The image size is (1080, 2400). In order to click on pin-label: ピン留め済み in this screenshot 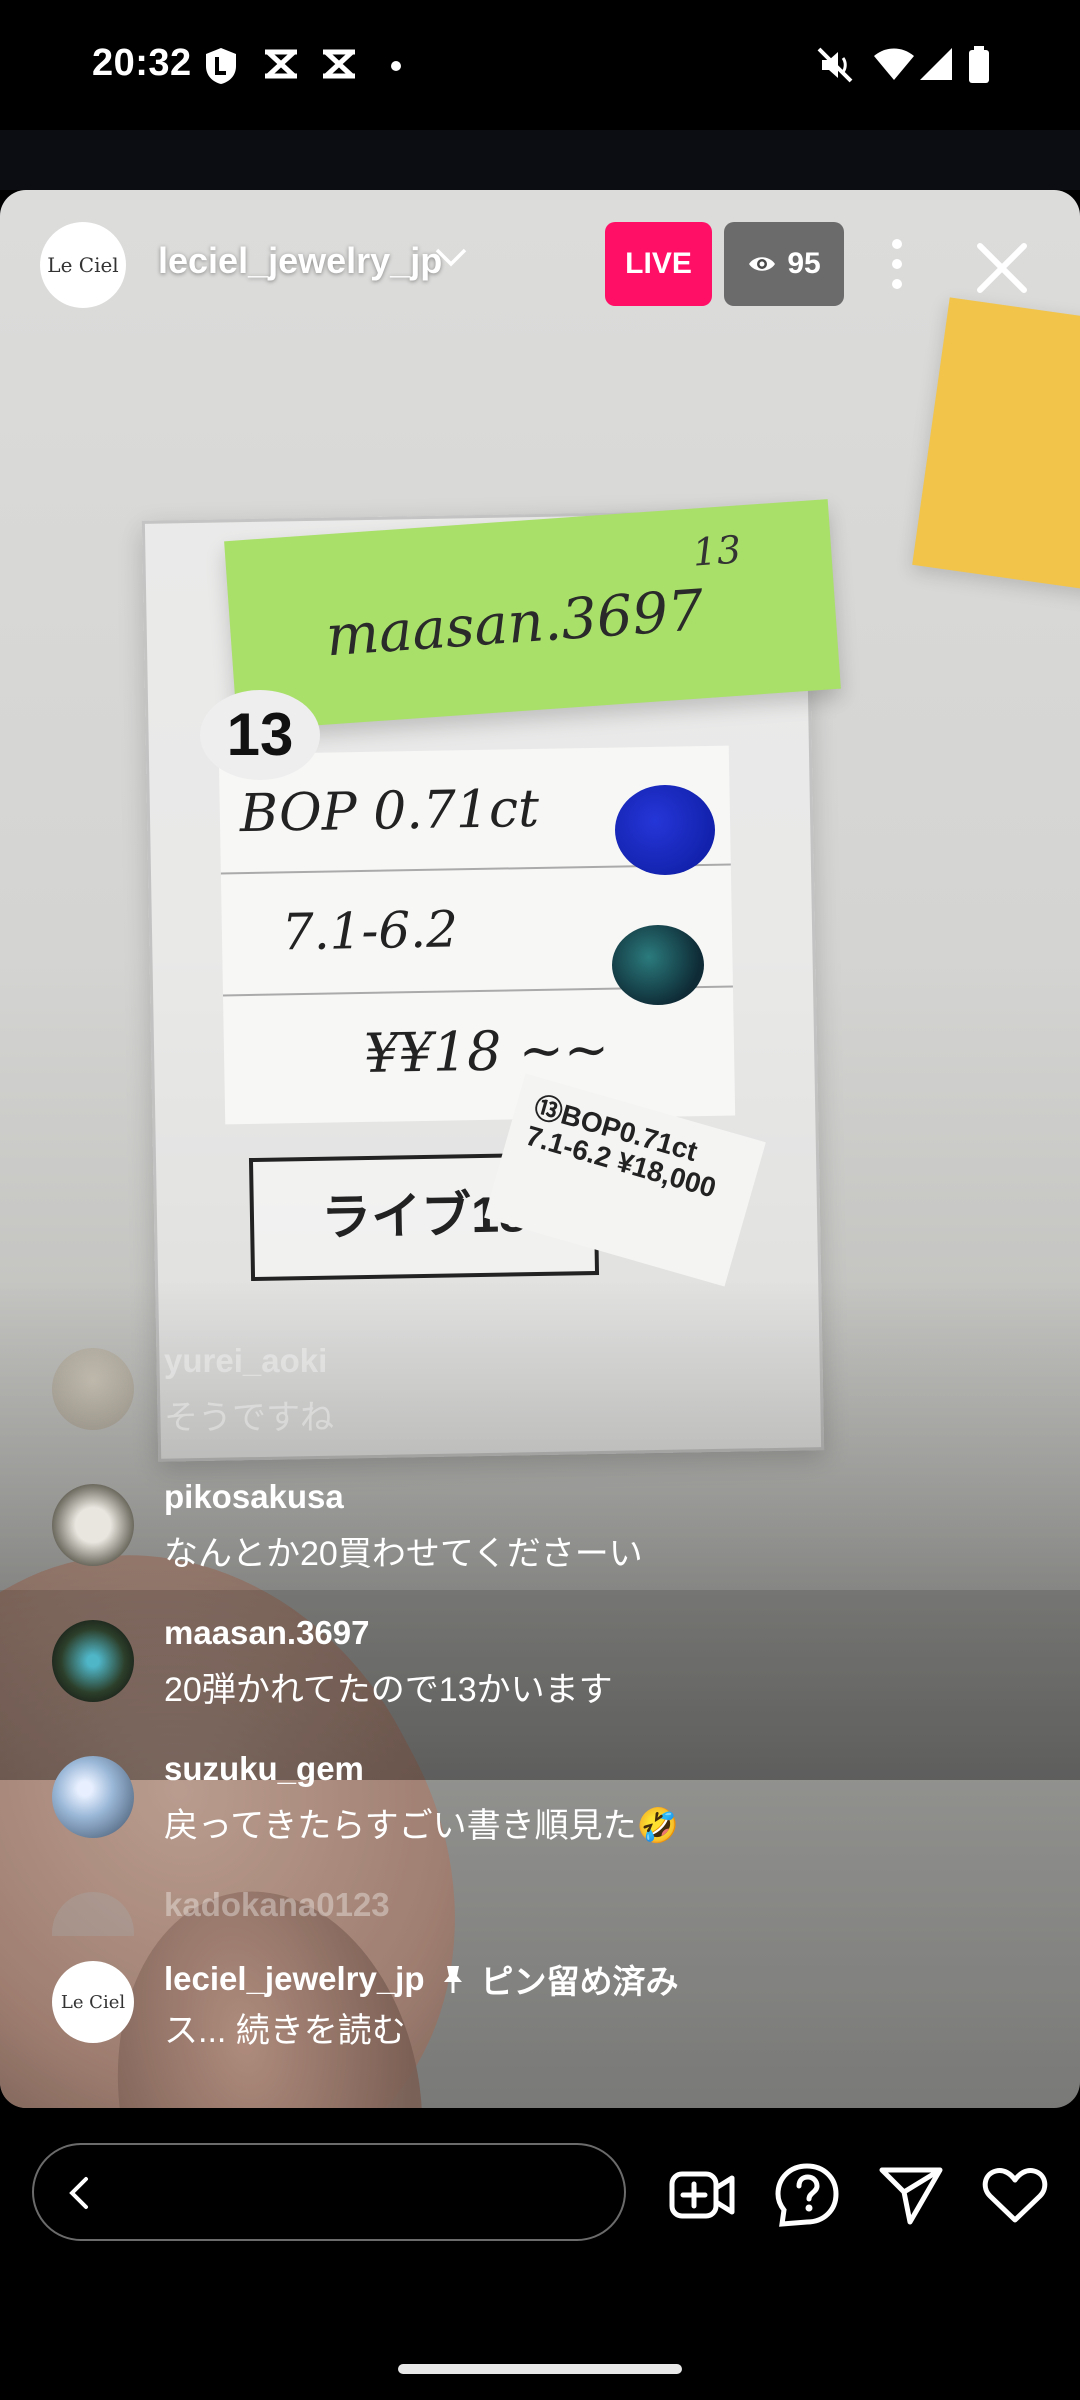, I will do `click(579, 1981)`.